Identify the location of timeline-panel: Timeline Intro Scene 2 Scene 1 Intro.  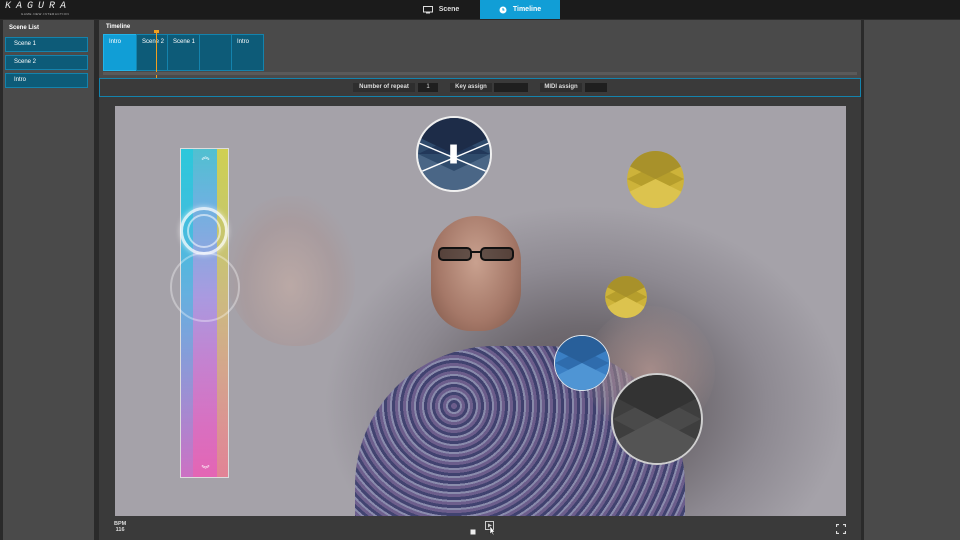
(480, 58).